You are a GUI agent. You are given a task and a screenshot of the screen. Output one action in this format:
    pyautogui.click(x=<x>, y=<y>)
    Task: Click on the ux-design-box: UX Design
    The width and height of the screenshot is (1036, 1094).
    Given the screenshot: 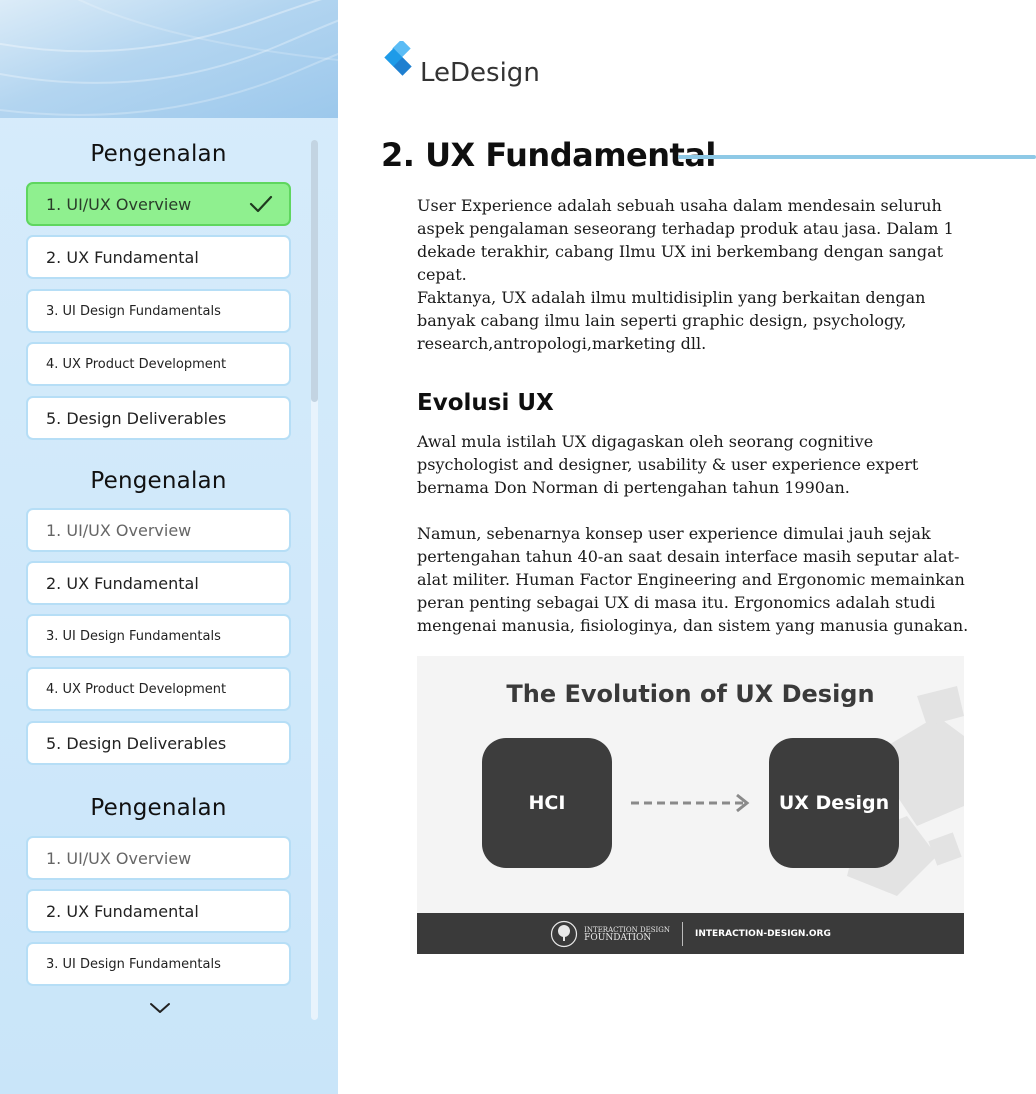 What is the action you would take?
    pyautogui.click(x=834, y=803)
    